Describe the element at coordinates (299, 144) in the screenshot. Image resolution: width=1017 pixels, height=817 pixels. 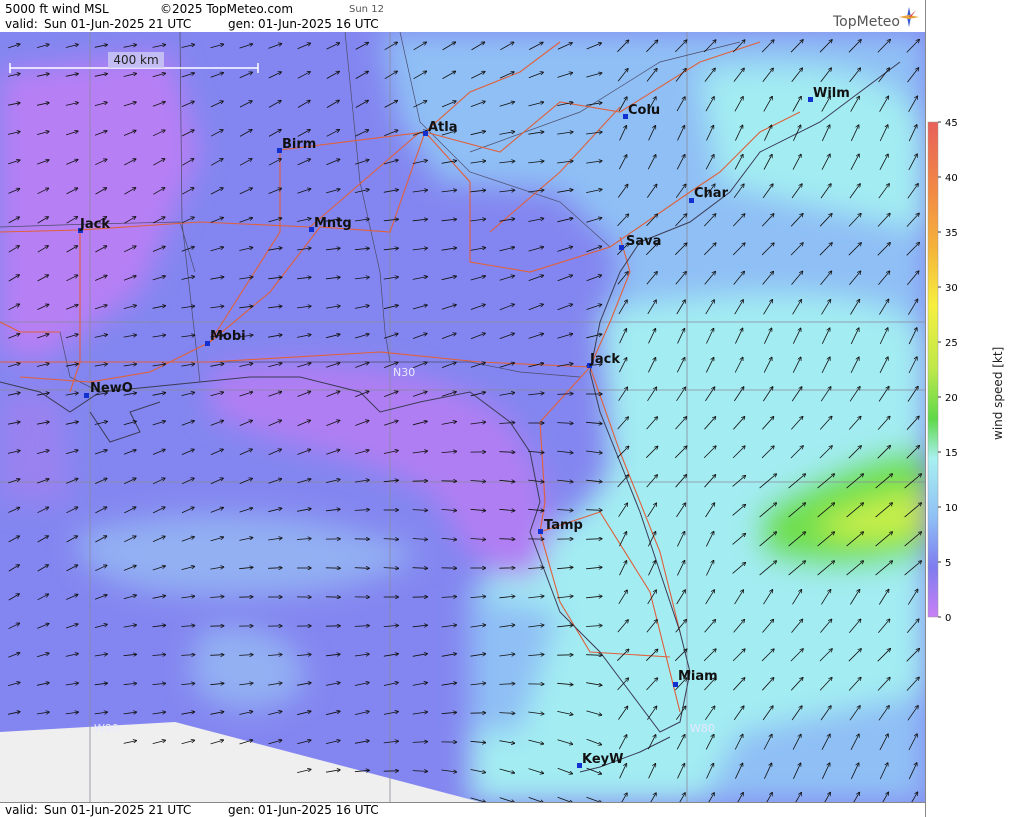
I see `city-label: Birm` at that location.